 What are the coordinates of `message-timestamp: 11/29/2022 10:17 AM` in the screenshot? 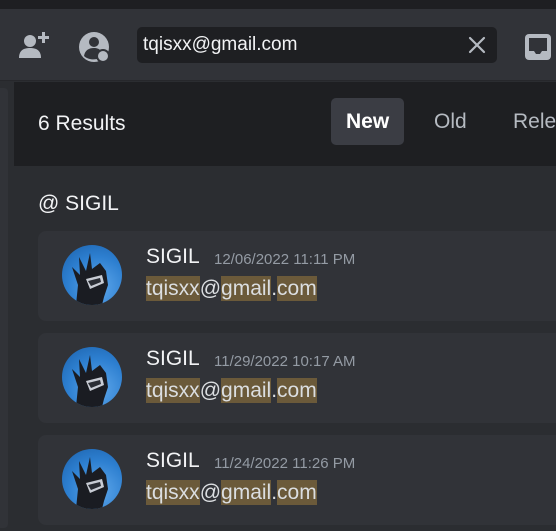 It's located at (285, 361).